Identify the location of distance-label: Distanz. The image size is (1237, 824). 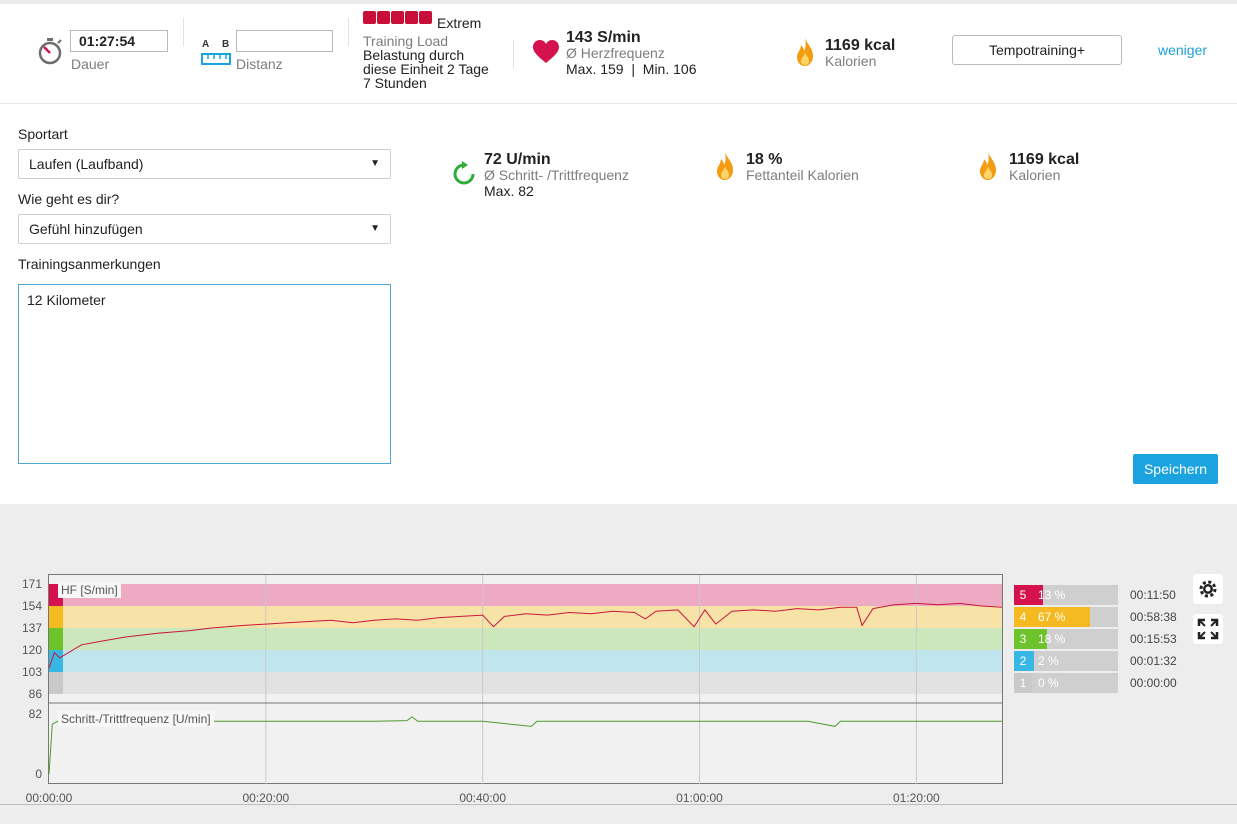
(259, 64).